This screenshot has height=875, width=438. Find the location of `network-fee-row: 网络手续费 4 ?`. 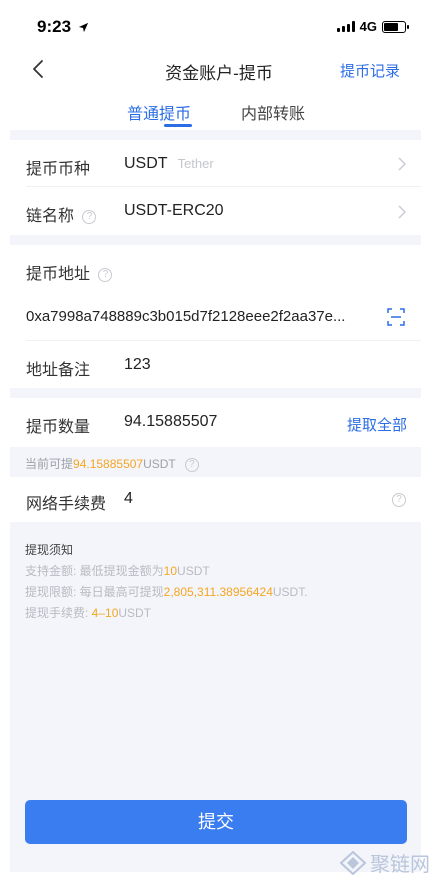

network-fee-row: 网络手续费 4 ? is located at coordinates (215, 499).